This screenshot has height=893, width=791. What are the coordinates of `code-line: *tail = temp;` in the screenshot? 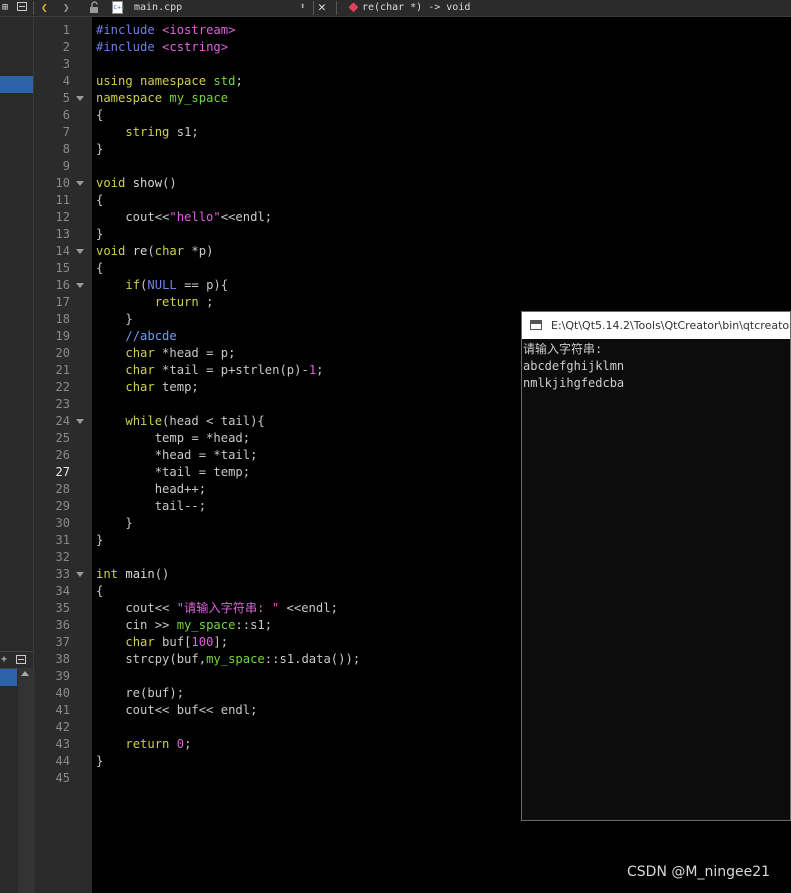 It's located at (173, 472).